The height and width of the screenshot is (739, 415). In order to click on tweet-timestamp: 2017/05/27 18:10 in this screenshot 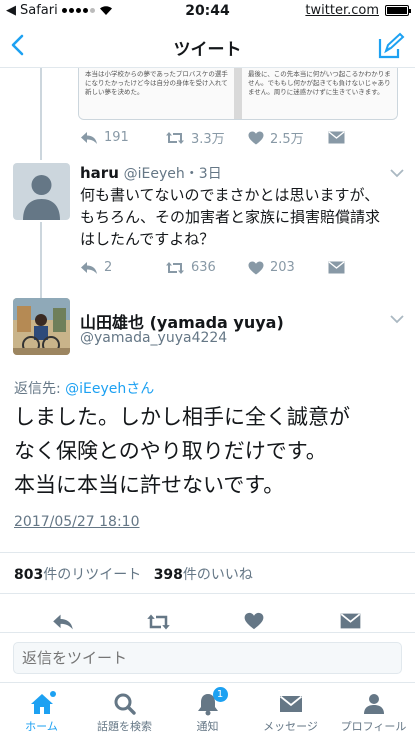, I will do `click(77, 522)`.